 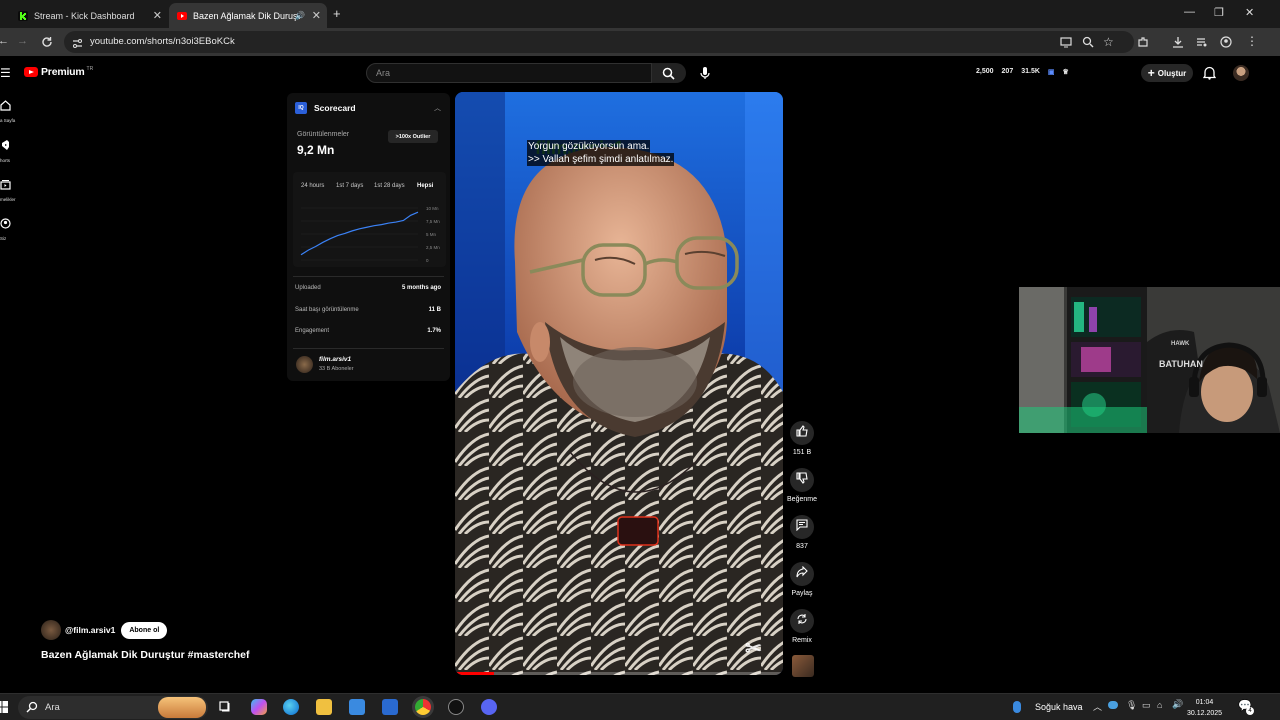 What do you see at coordinates (1205, 713) in the screenshot?
I see `clock-date: 30.12.2025` at bounding box center [1205, 713].